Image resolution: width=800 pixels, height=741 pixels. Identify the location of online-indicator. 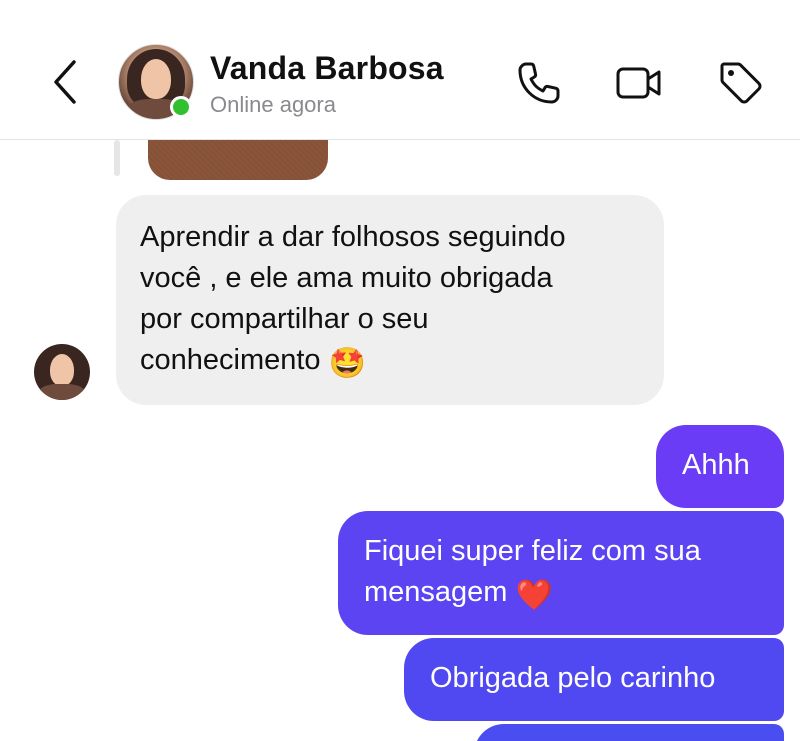
(181, 107).